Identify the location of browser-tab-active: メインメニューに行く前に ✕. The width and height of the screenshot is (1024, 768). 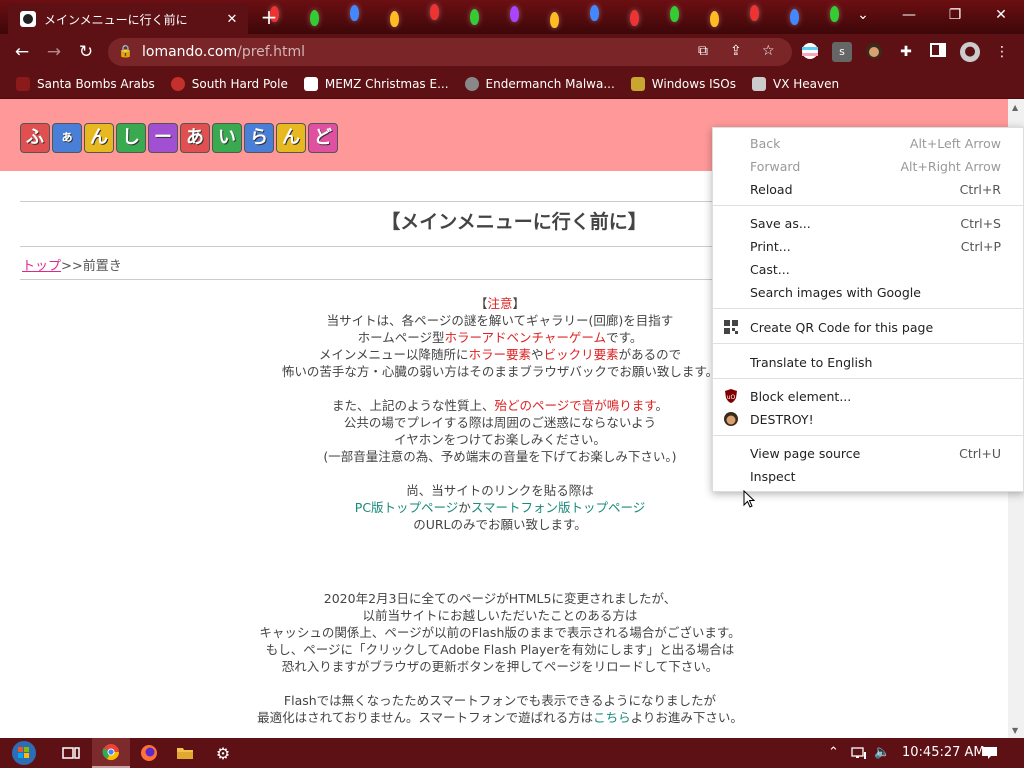
(128, 19).